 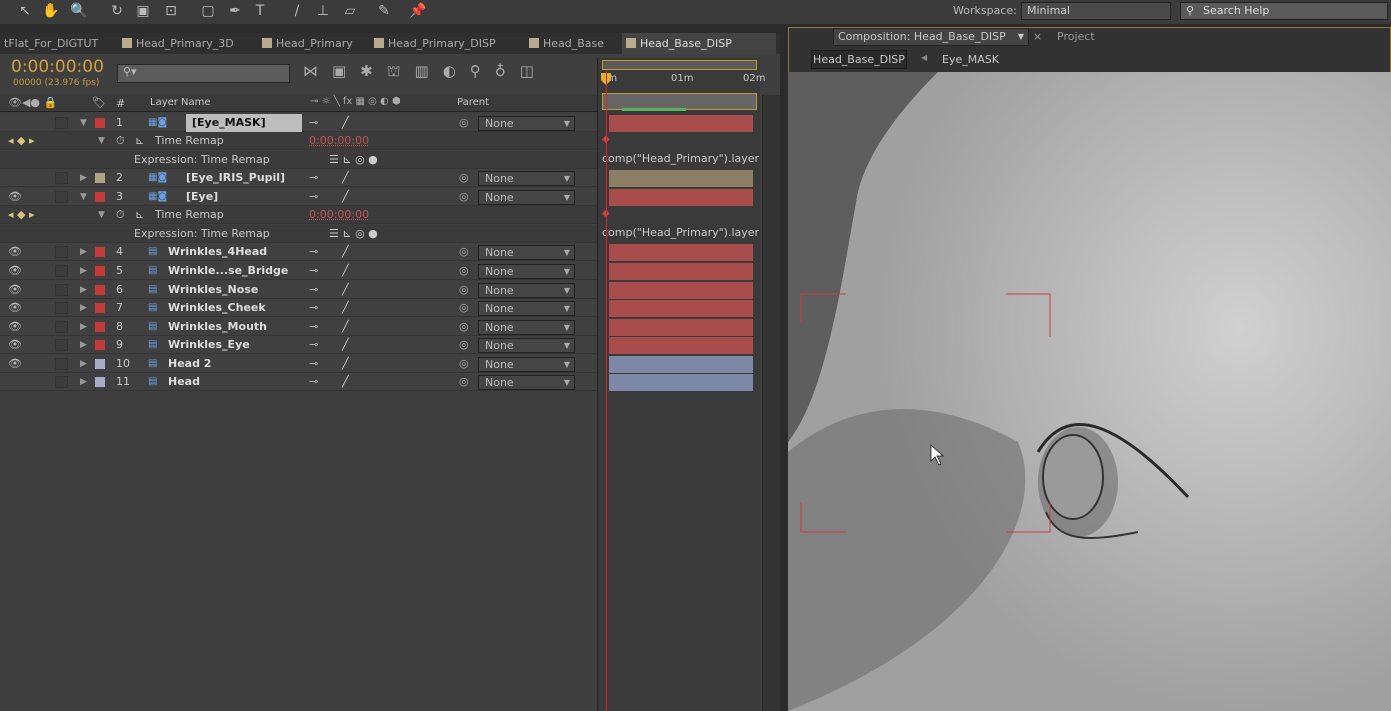 I want to click on layer-name: [Eye_IRIS_Pupil], so click(x=235, y=178).